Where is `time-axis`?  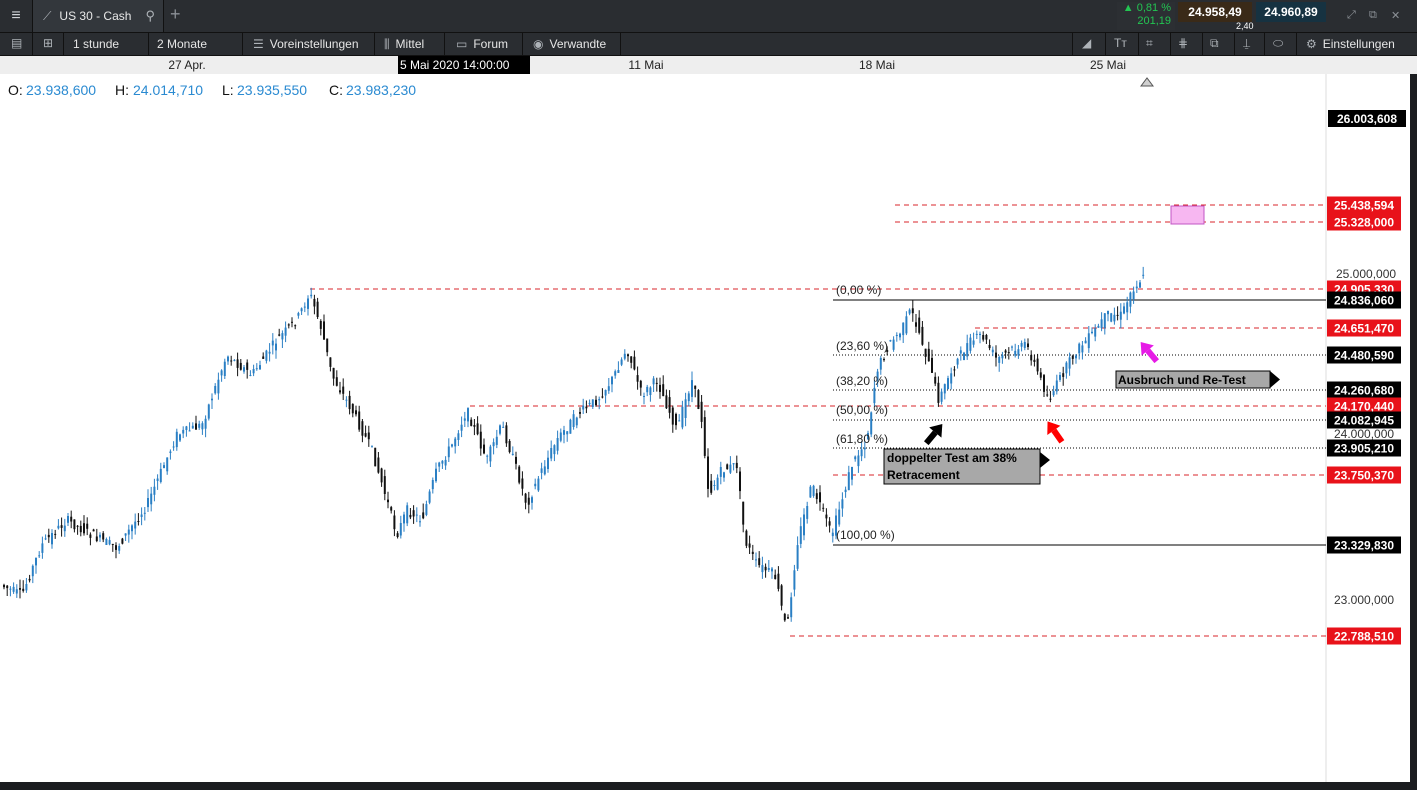
time-axis is located at coordinates (708, 65).